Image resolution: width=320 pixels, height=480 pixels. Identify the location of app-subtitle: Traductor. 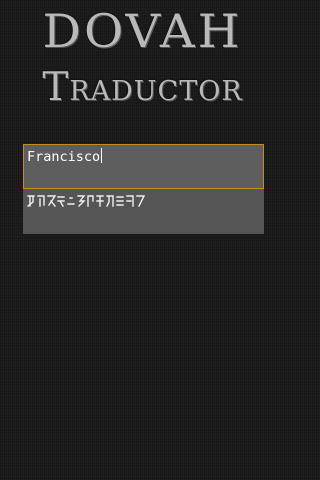
(142, 87).